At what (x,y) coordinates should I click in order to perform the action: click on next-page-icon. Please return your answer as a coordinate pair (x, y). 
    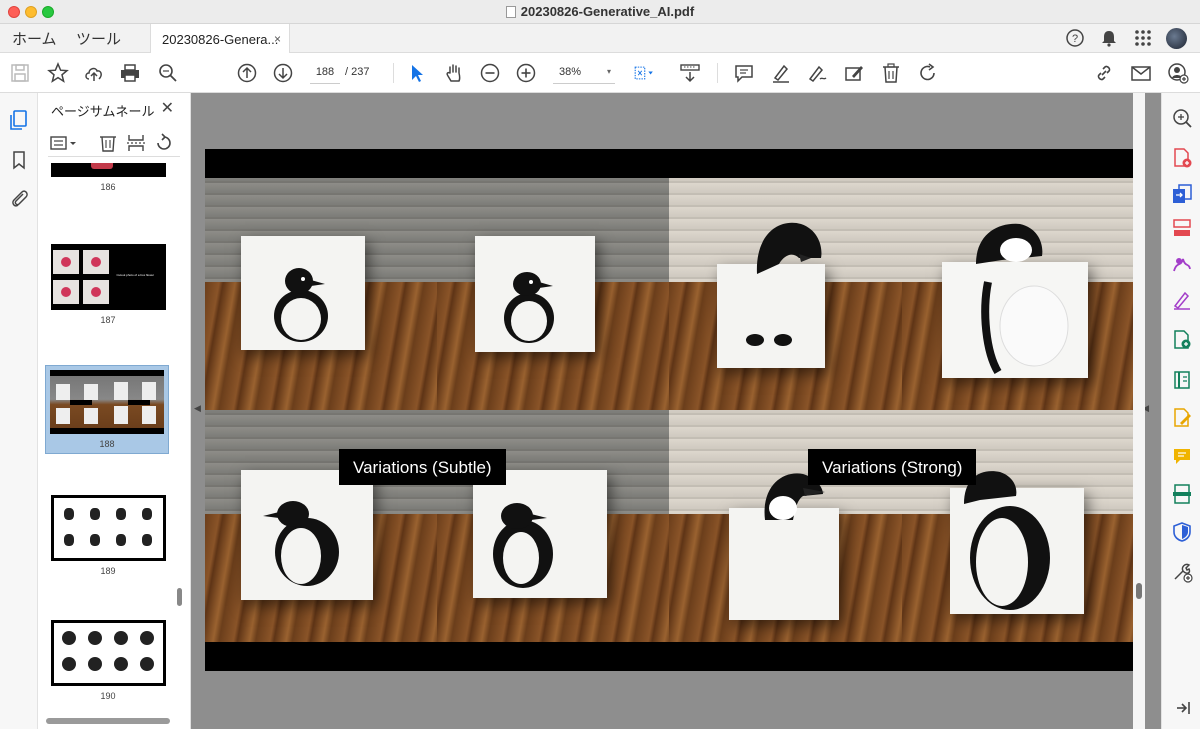
    Looking at the image, I should click on (283, 73).